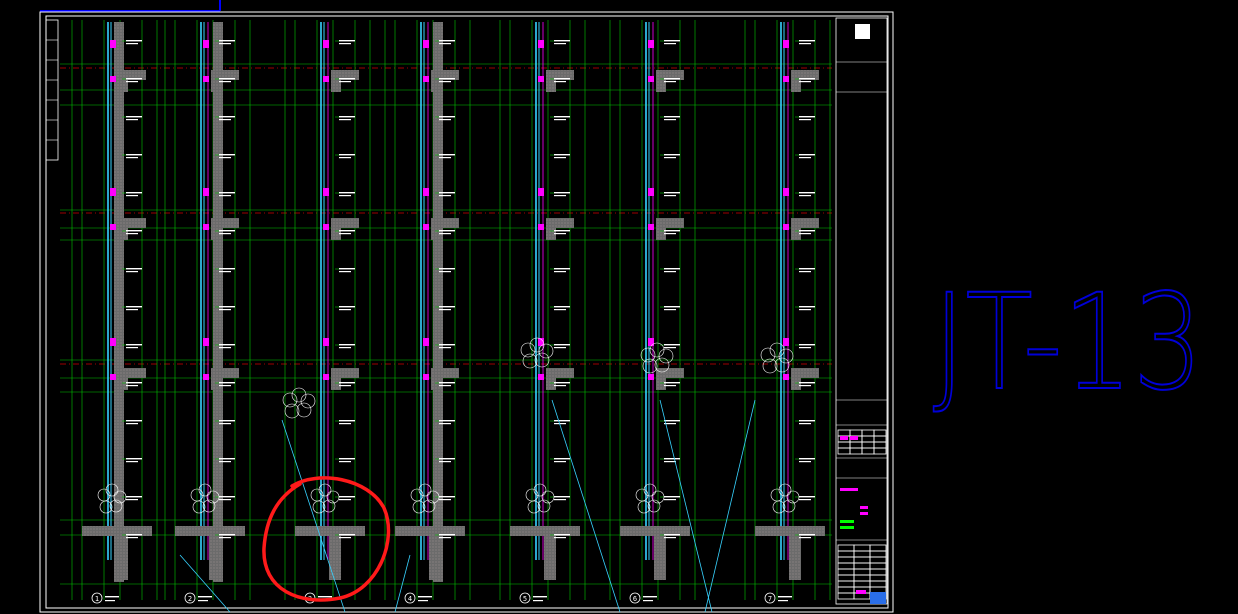 This screenshot has height=614, width=1238. Describe the element at coordinates (635, 599) in the screenshot. I see `detail-number: 6` at that location.